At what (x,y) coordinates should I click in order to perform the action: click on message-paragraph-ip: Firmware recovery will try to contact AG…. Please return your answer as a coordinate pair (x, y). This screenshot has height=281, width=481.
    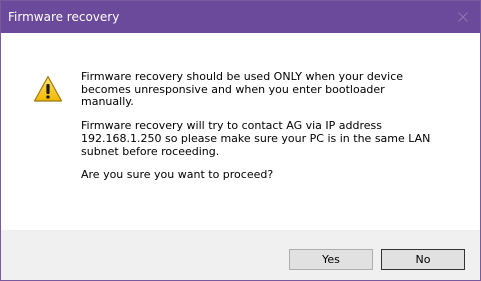
    Looking at the image, I should click on (256, 138).